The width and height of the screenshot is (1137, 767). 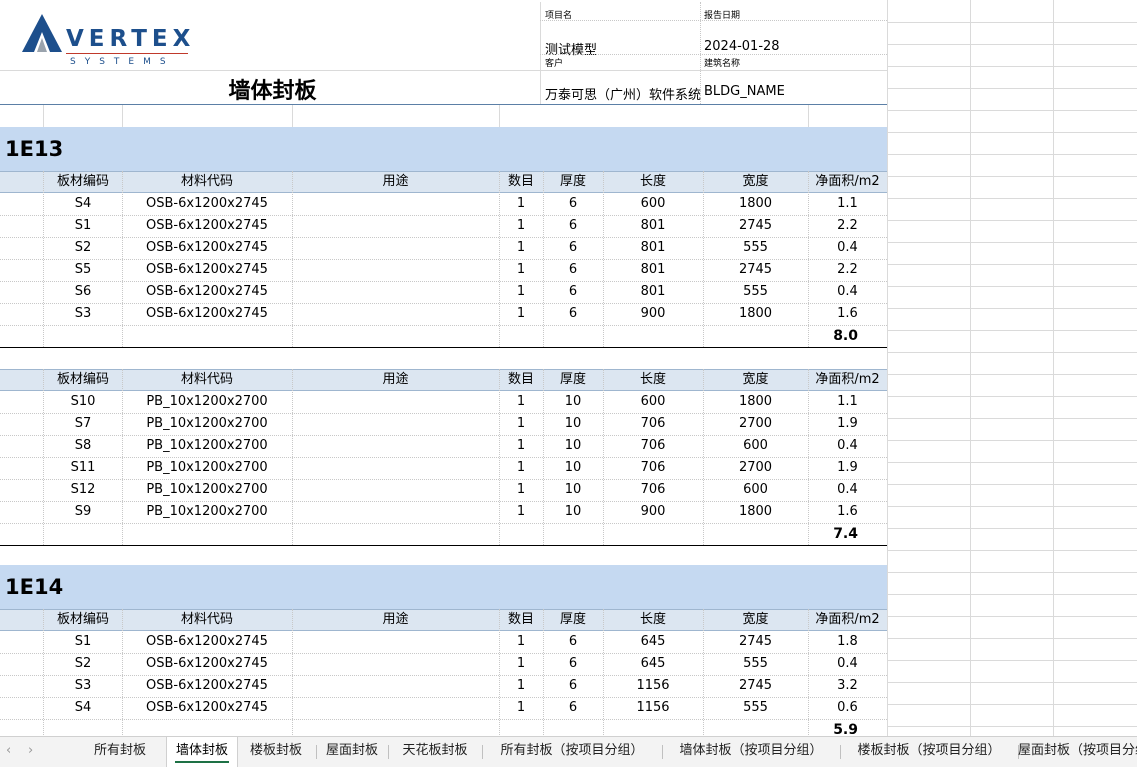 What do you see at coordinates (83, 490) in the screenshot?
I see `table-cell: S12` at bounding box center [83, 490].